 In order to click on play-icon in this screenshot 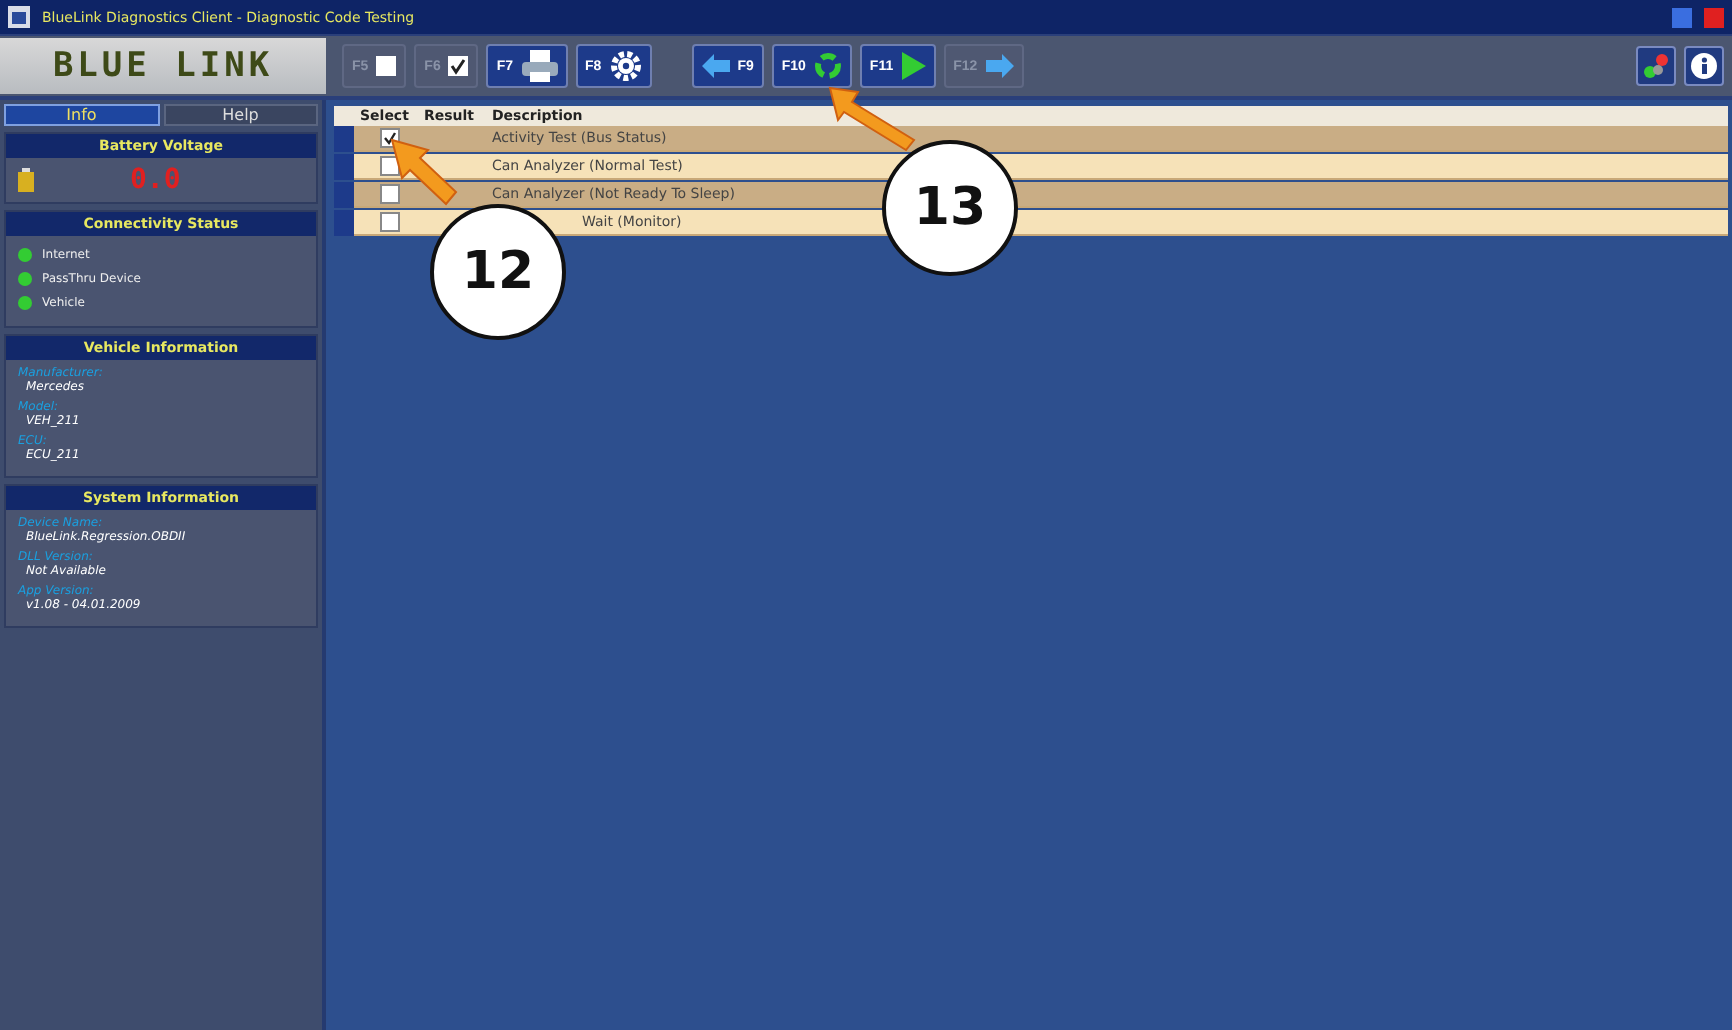, I will do `click(913, 66)`.